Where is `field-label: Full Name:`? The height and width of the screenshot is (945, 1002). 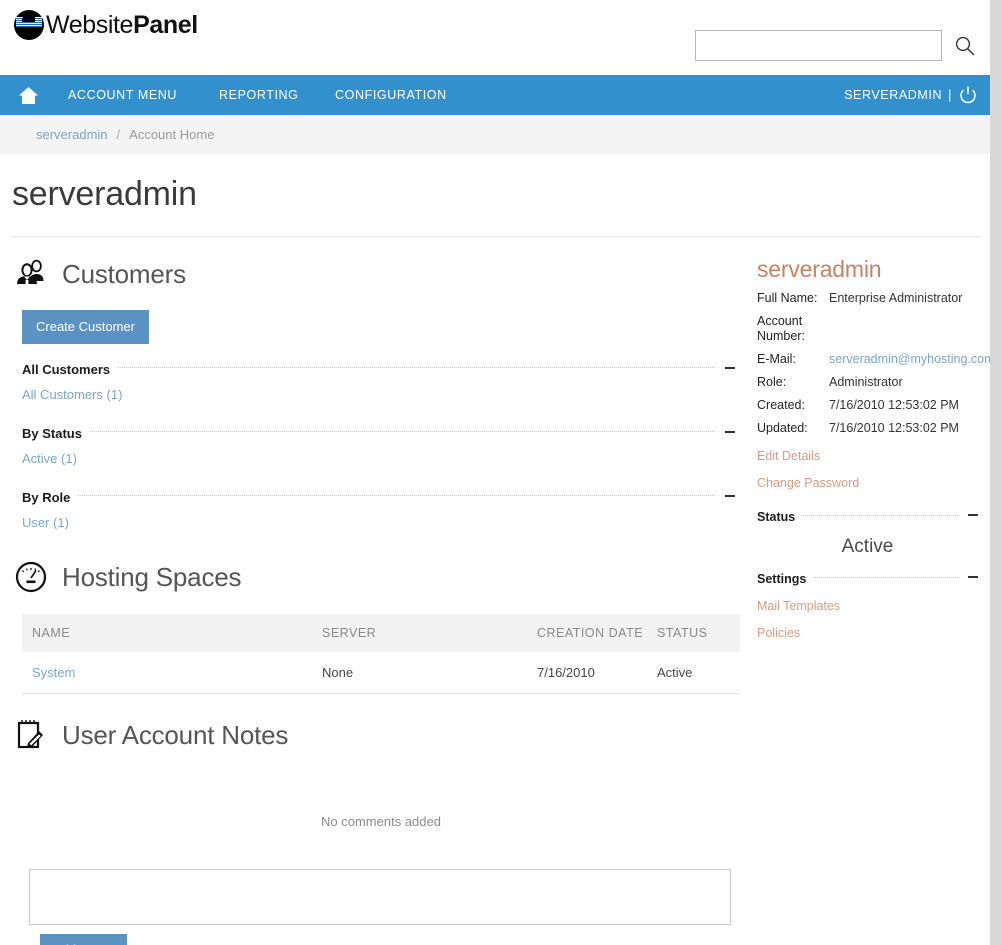
field-label: Full Name: is located at coordinates (787, 298).